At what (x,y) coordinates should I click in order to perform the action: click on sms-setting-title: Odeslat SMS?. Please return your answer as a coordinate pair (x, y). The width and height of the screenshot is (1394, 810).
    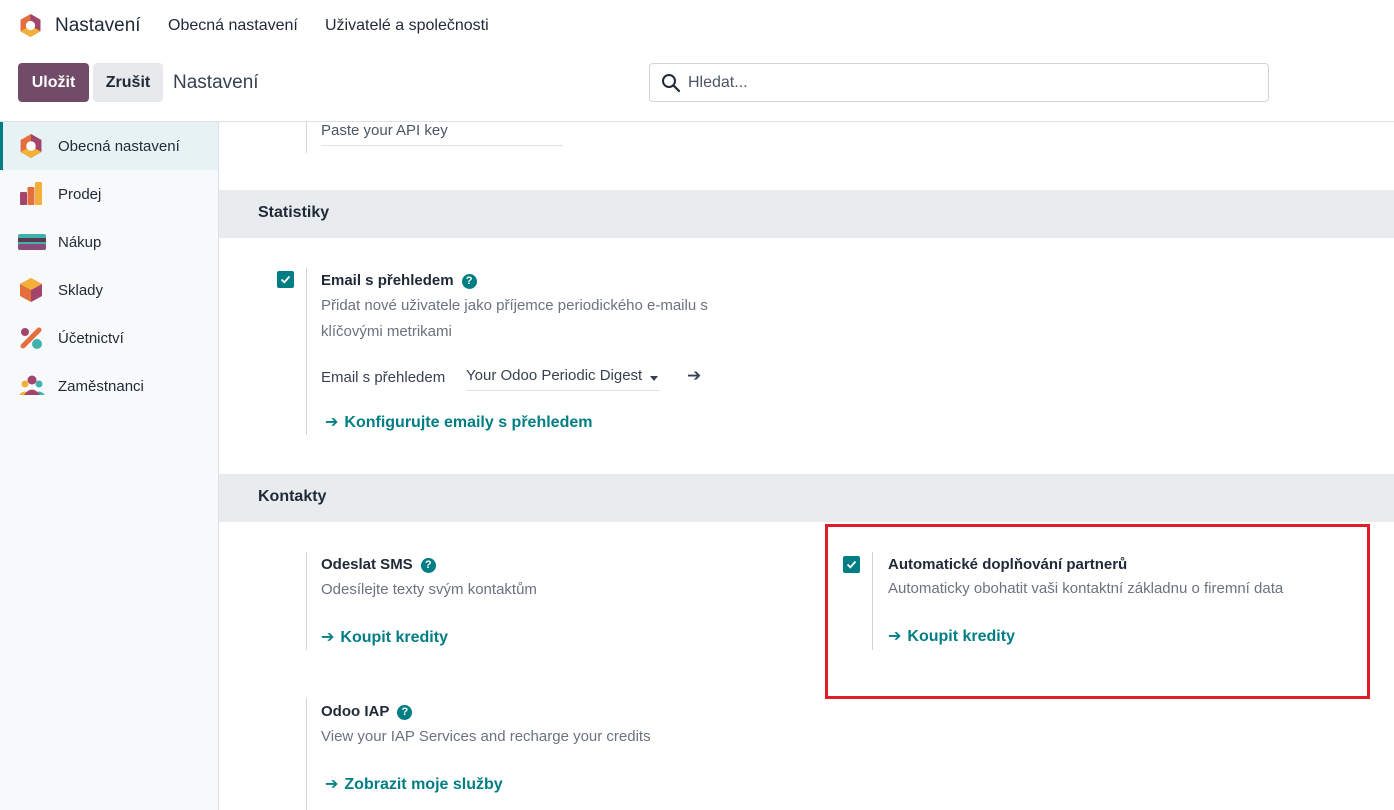
    Looking at the image, I should click on (378, 564).